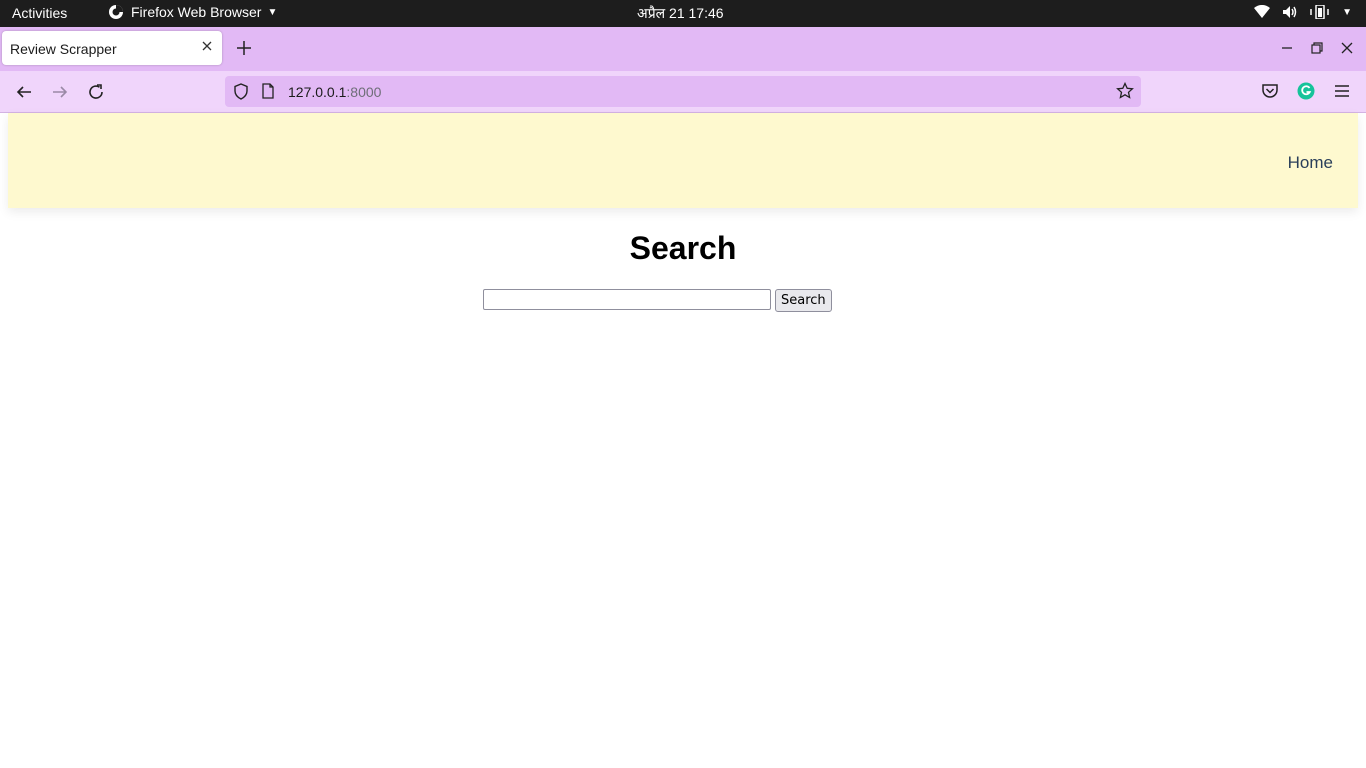 The image size is (1366, 768). What do you see at coordinates (63, 49) in the screenshot?
I see `tab-title: Review Scrapper` at bounding box center [63, 49].